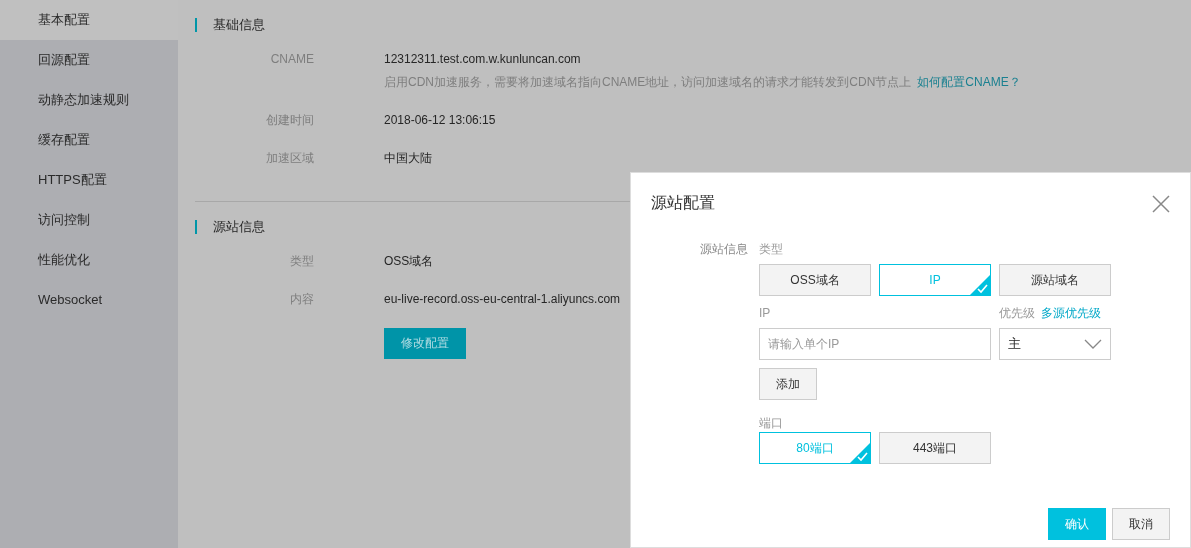 The height and width of the screenshot is (548, 1191). Describe the element at coordinates (1093, 344) in the screenshot. I see `caret-icon` at that location.